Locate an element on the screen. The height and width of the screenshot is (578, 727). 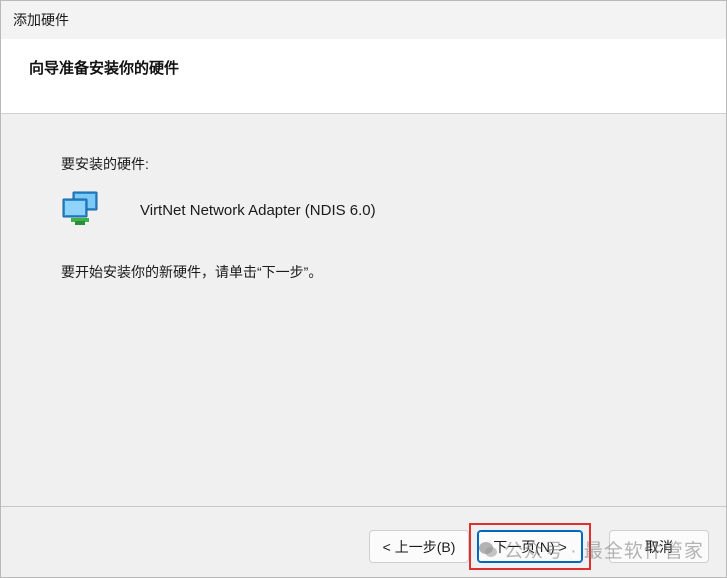
title-bar: 添加硬件 is located at coordinates (363, 20).